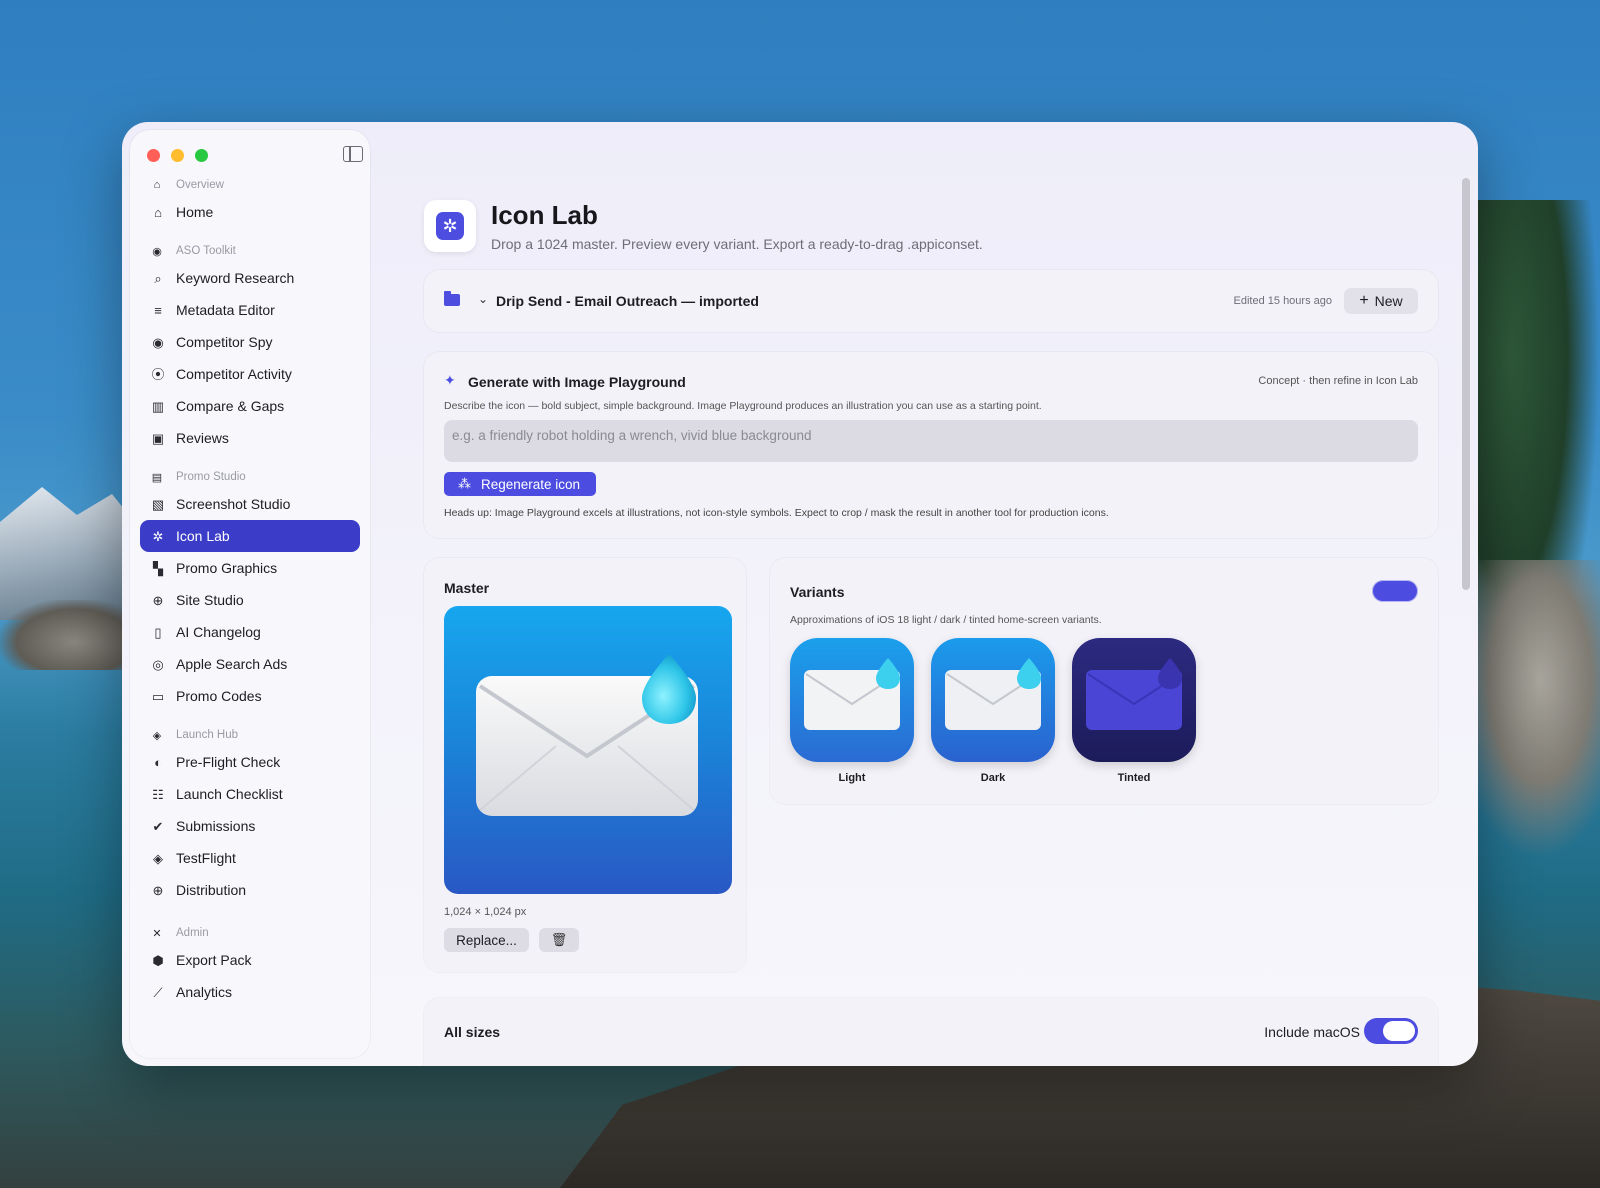  Describe the element at coordinates (520, 484) in the screenshot. I see `regenerate-icon-button: ⁂ Regenerate icon` at that location.